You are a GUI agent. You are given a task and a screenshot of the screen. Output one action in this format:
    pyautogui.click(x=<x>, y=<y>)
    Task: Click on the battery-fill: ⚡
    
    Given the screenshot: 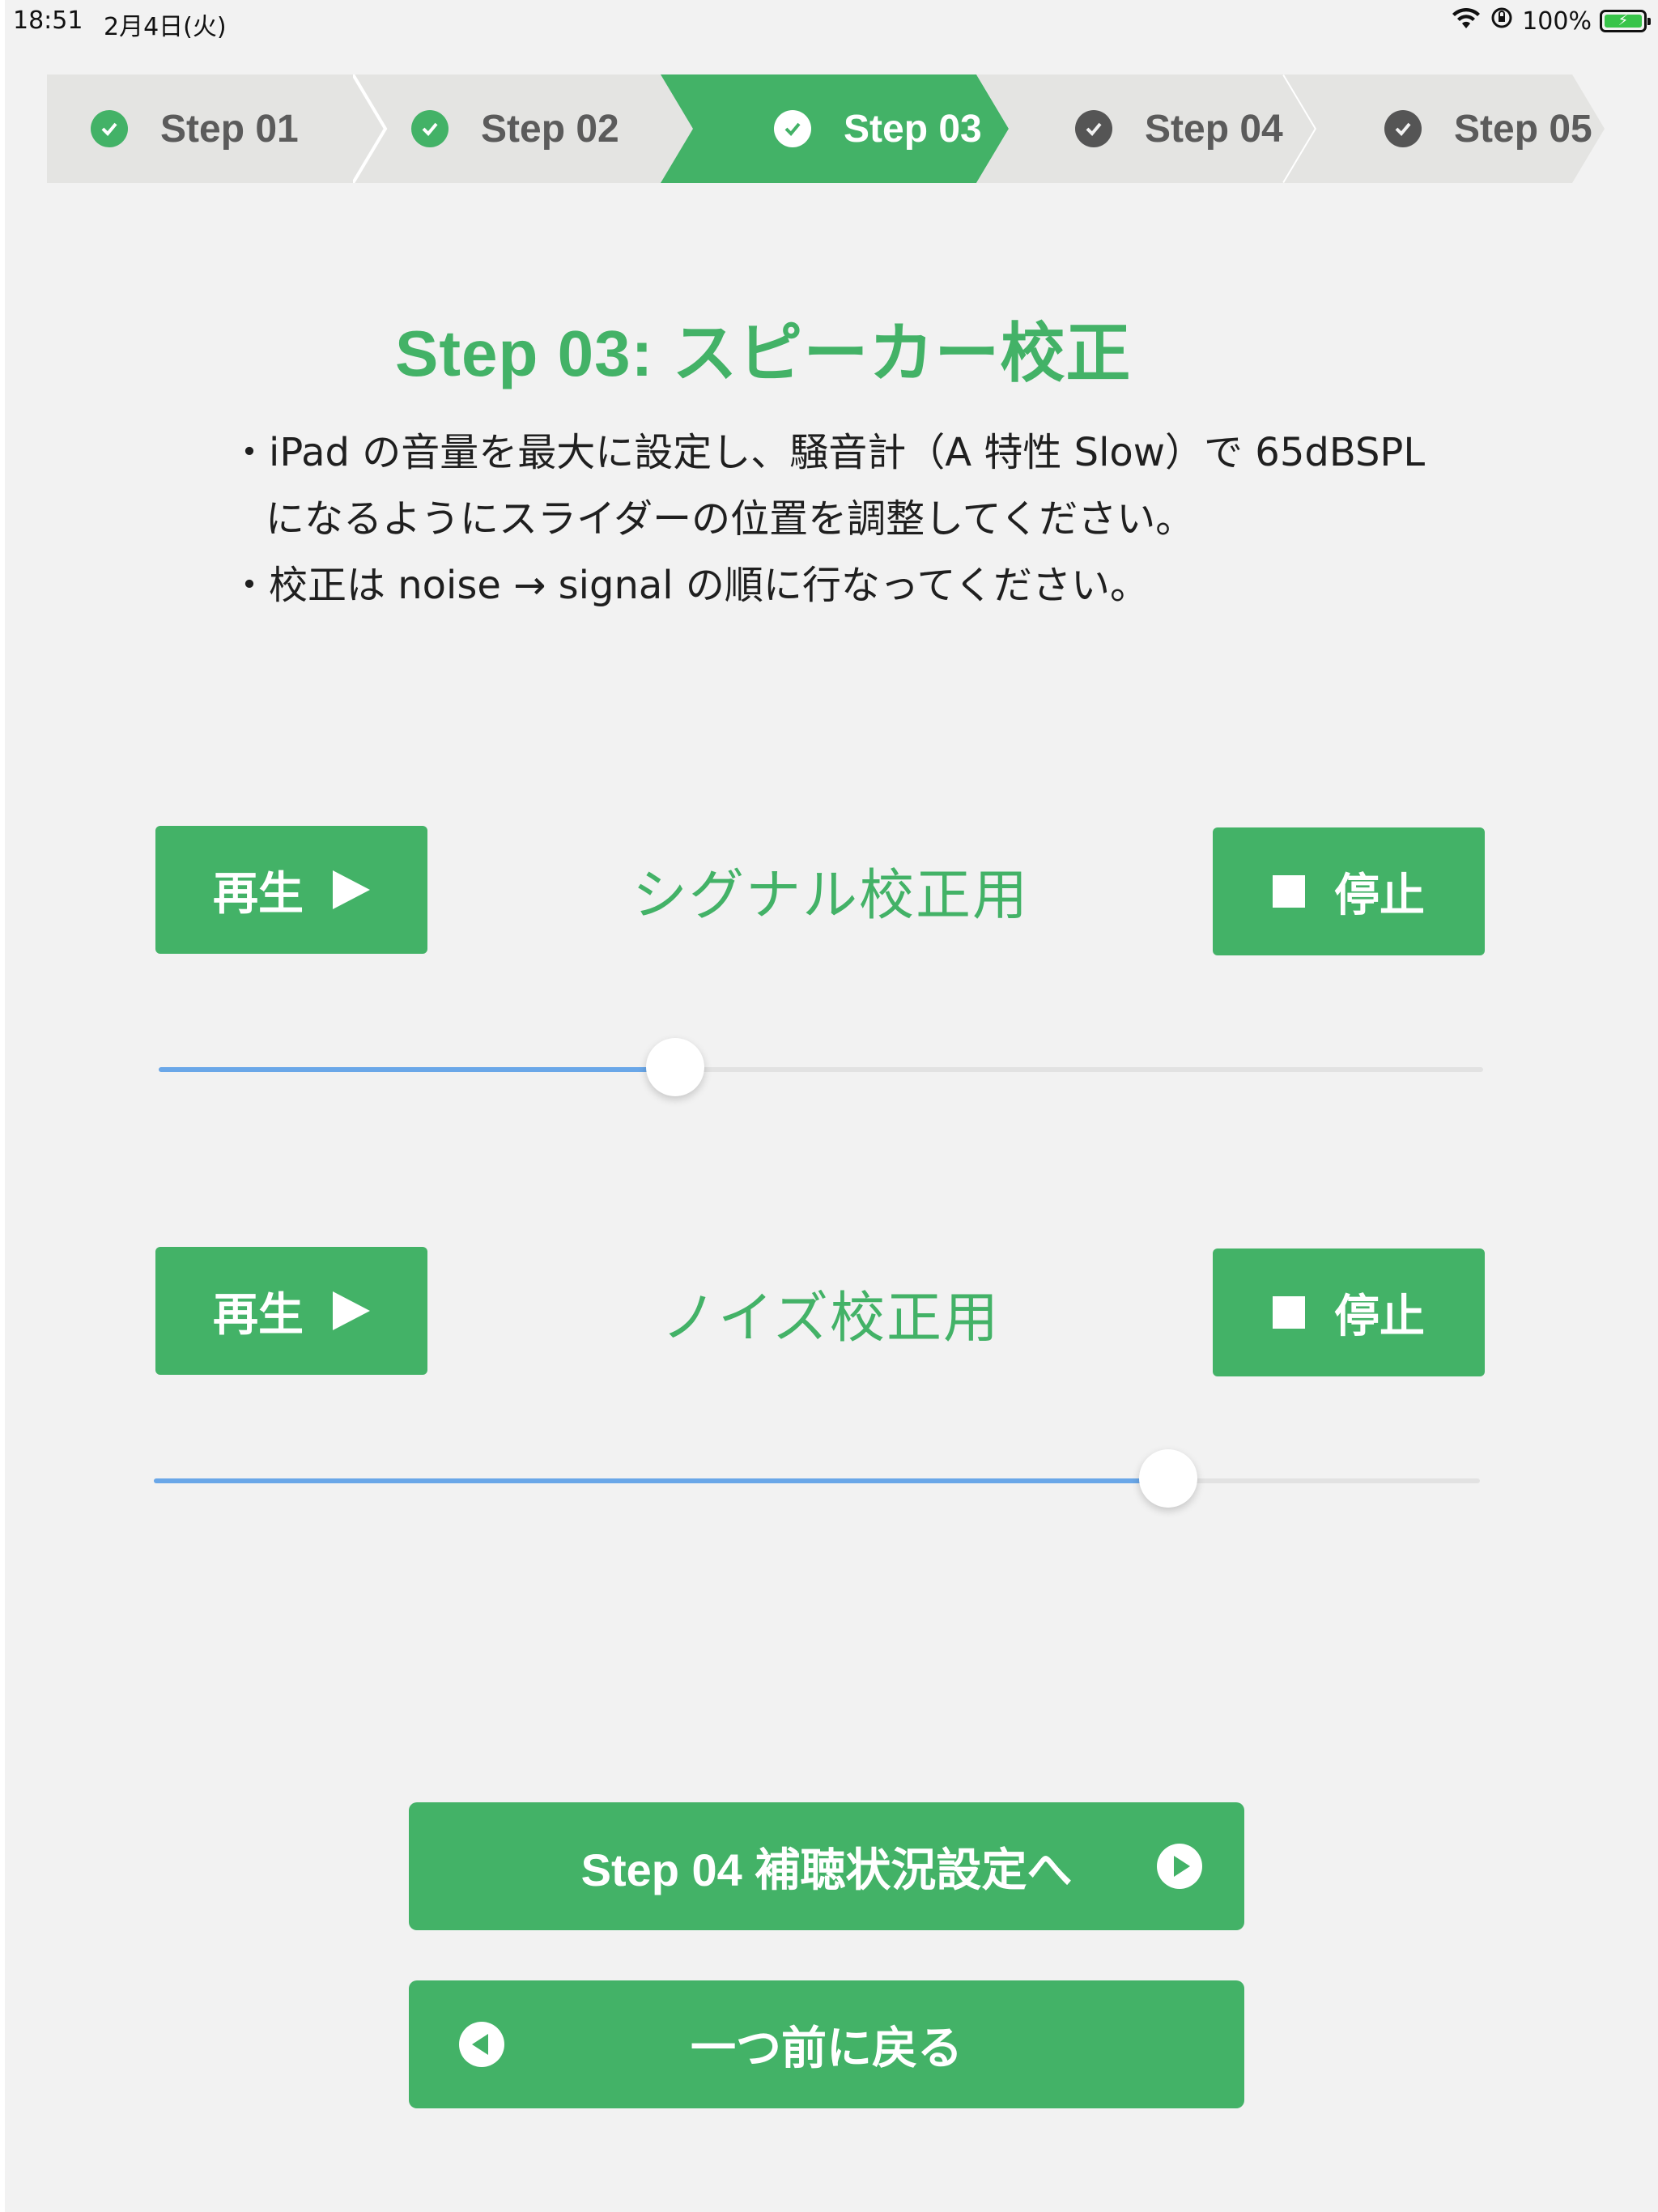 What is the action you would take?
    pyautogui.click(x=1623, y=21)
    